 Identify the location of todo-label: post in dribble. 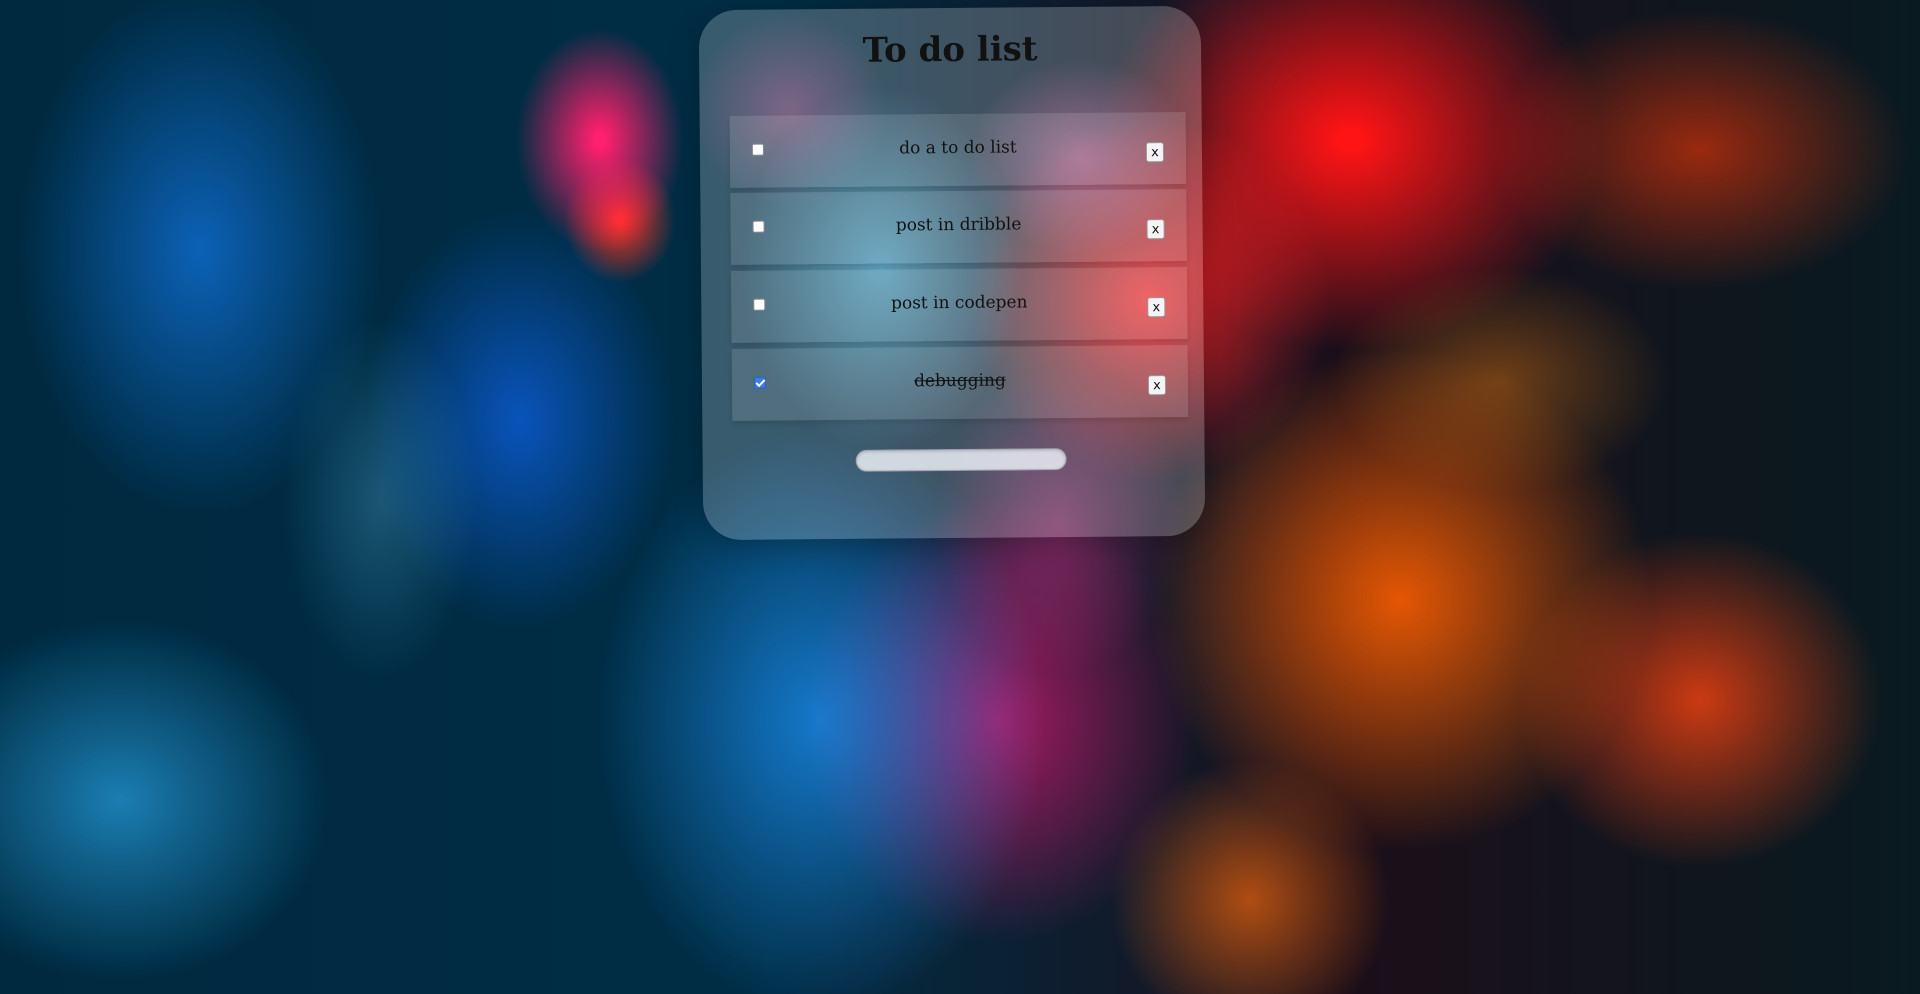
(958, 225).